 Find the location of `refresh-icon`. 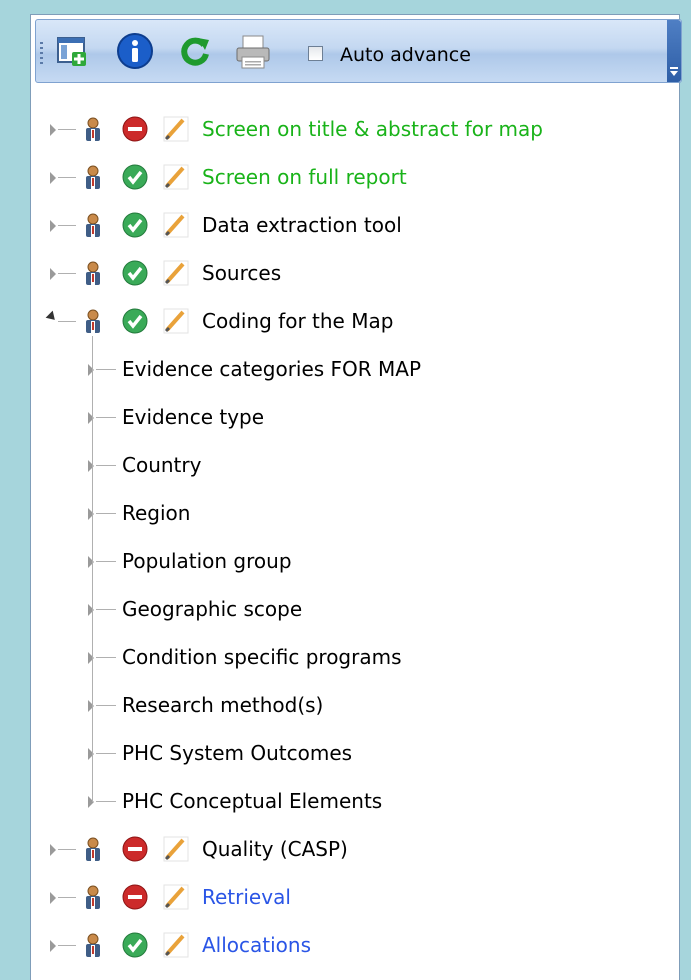

refresh-icon is located at coordinates (195, 51).